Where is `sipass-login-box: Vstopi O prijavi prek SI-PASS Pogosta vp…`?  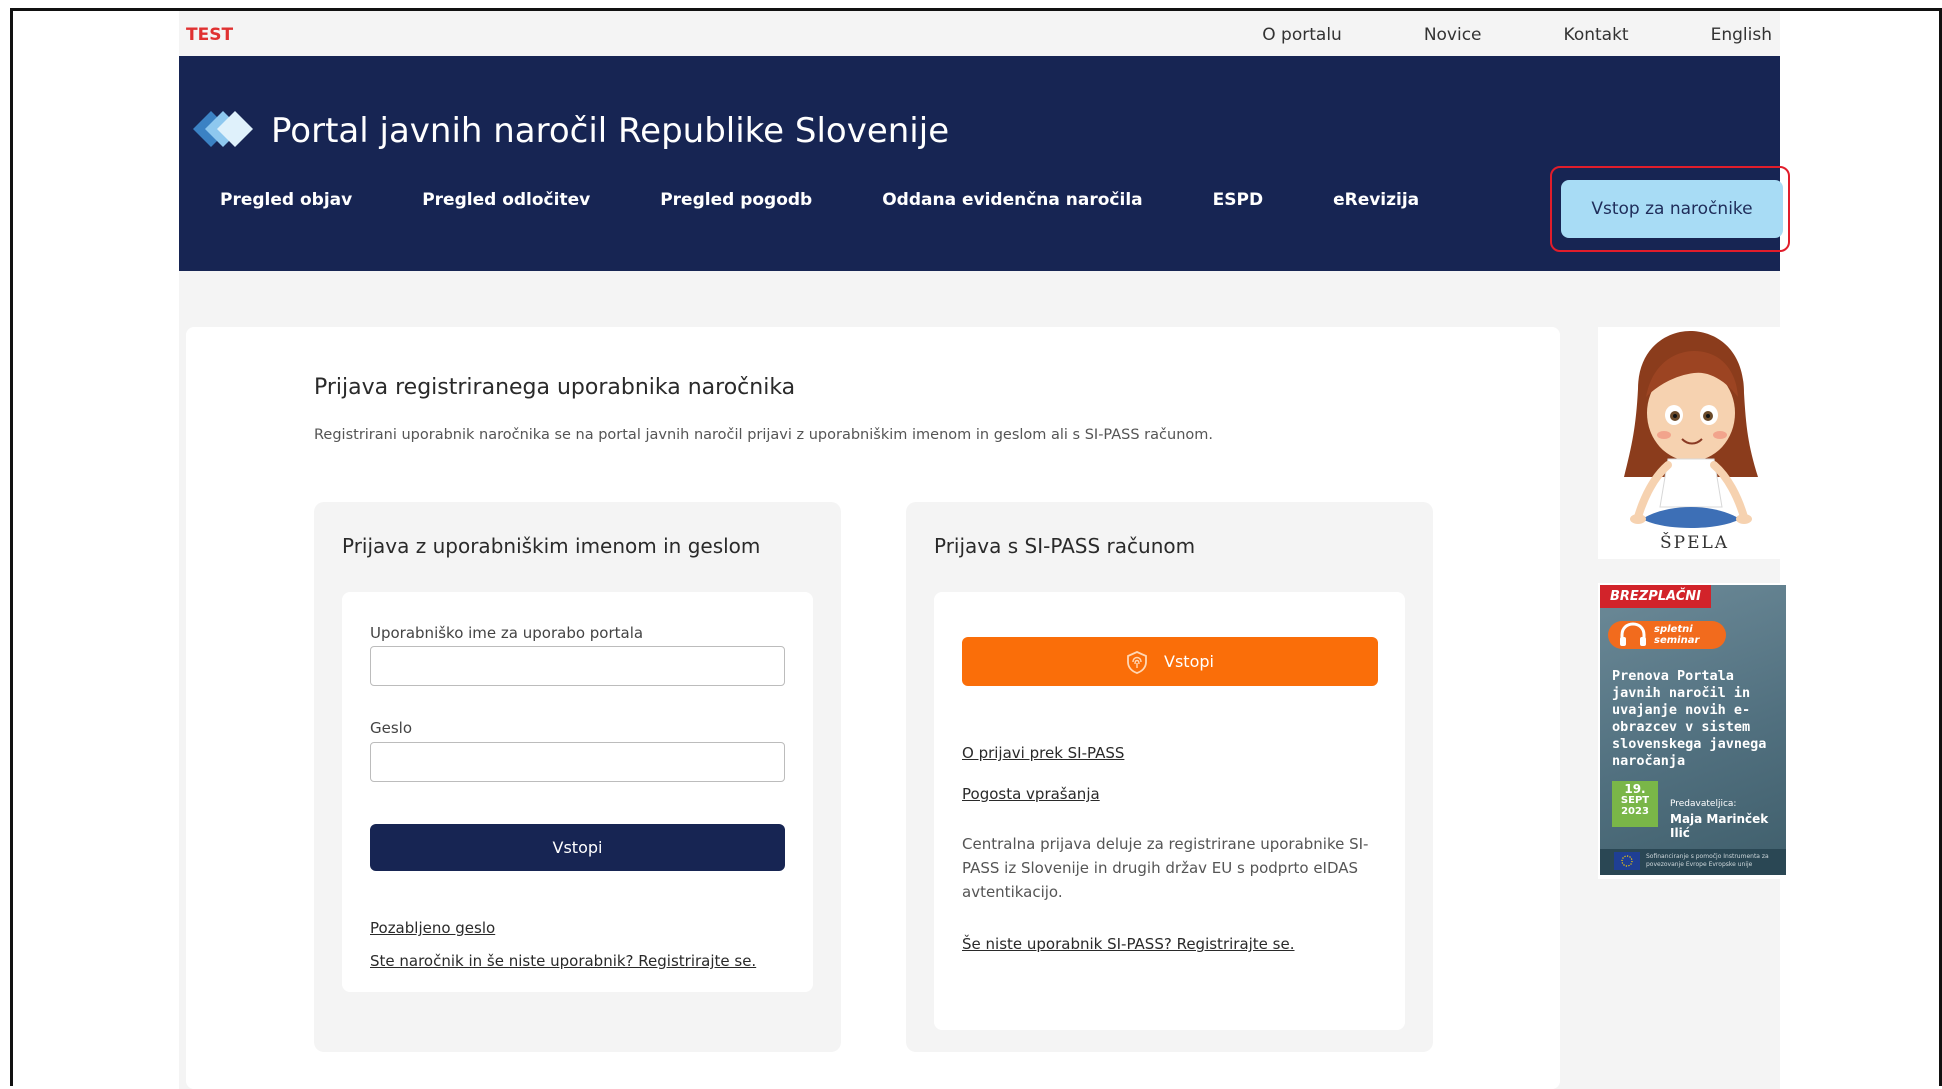
sipass-login-box: Vstopi O prijavi prek SI-PASS Pogosta vp… is located at coordinates (1169, 811).